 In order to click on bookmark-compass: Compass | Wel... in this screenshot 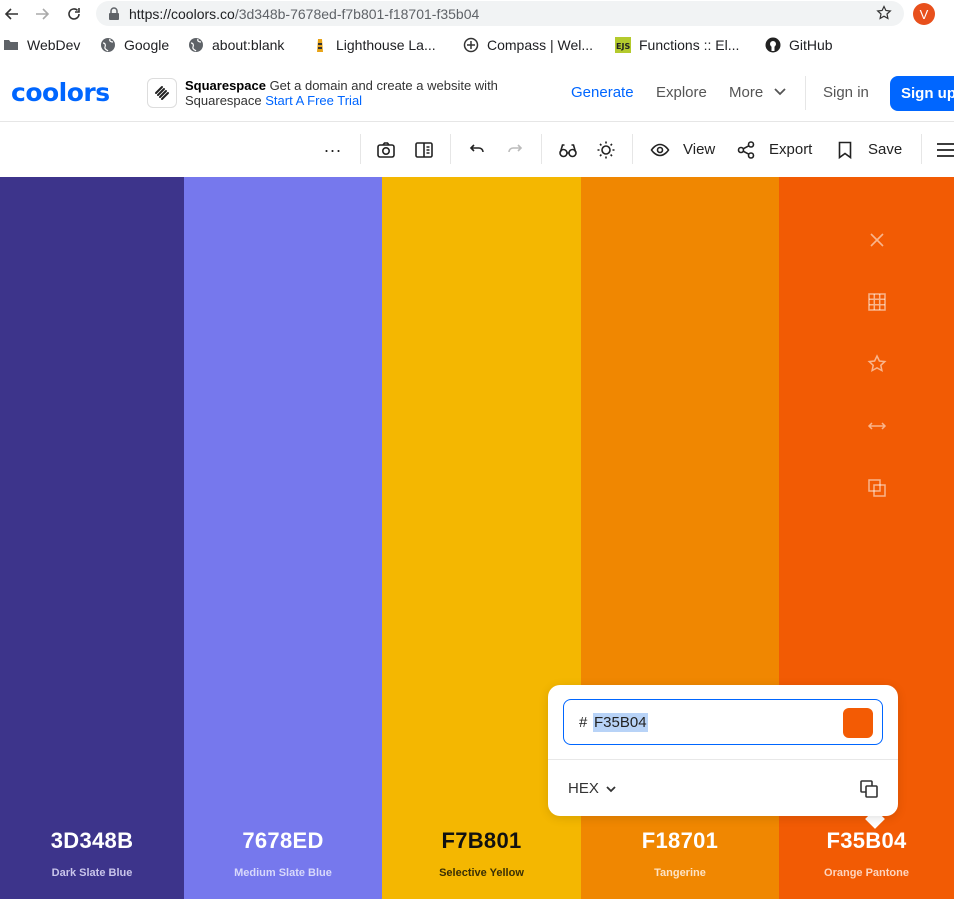, I will do `click(528, 45)`.